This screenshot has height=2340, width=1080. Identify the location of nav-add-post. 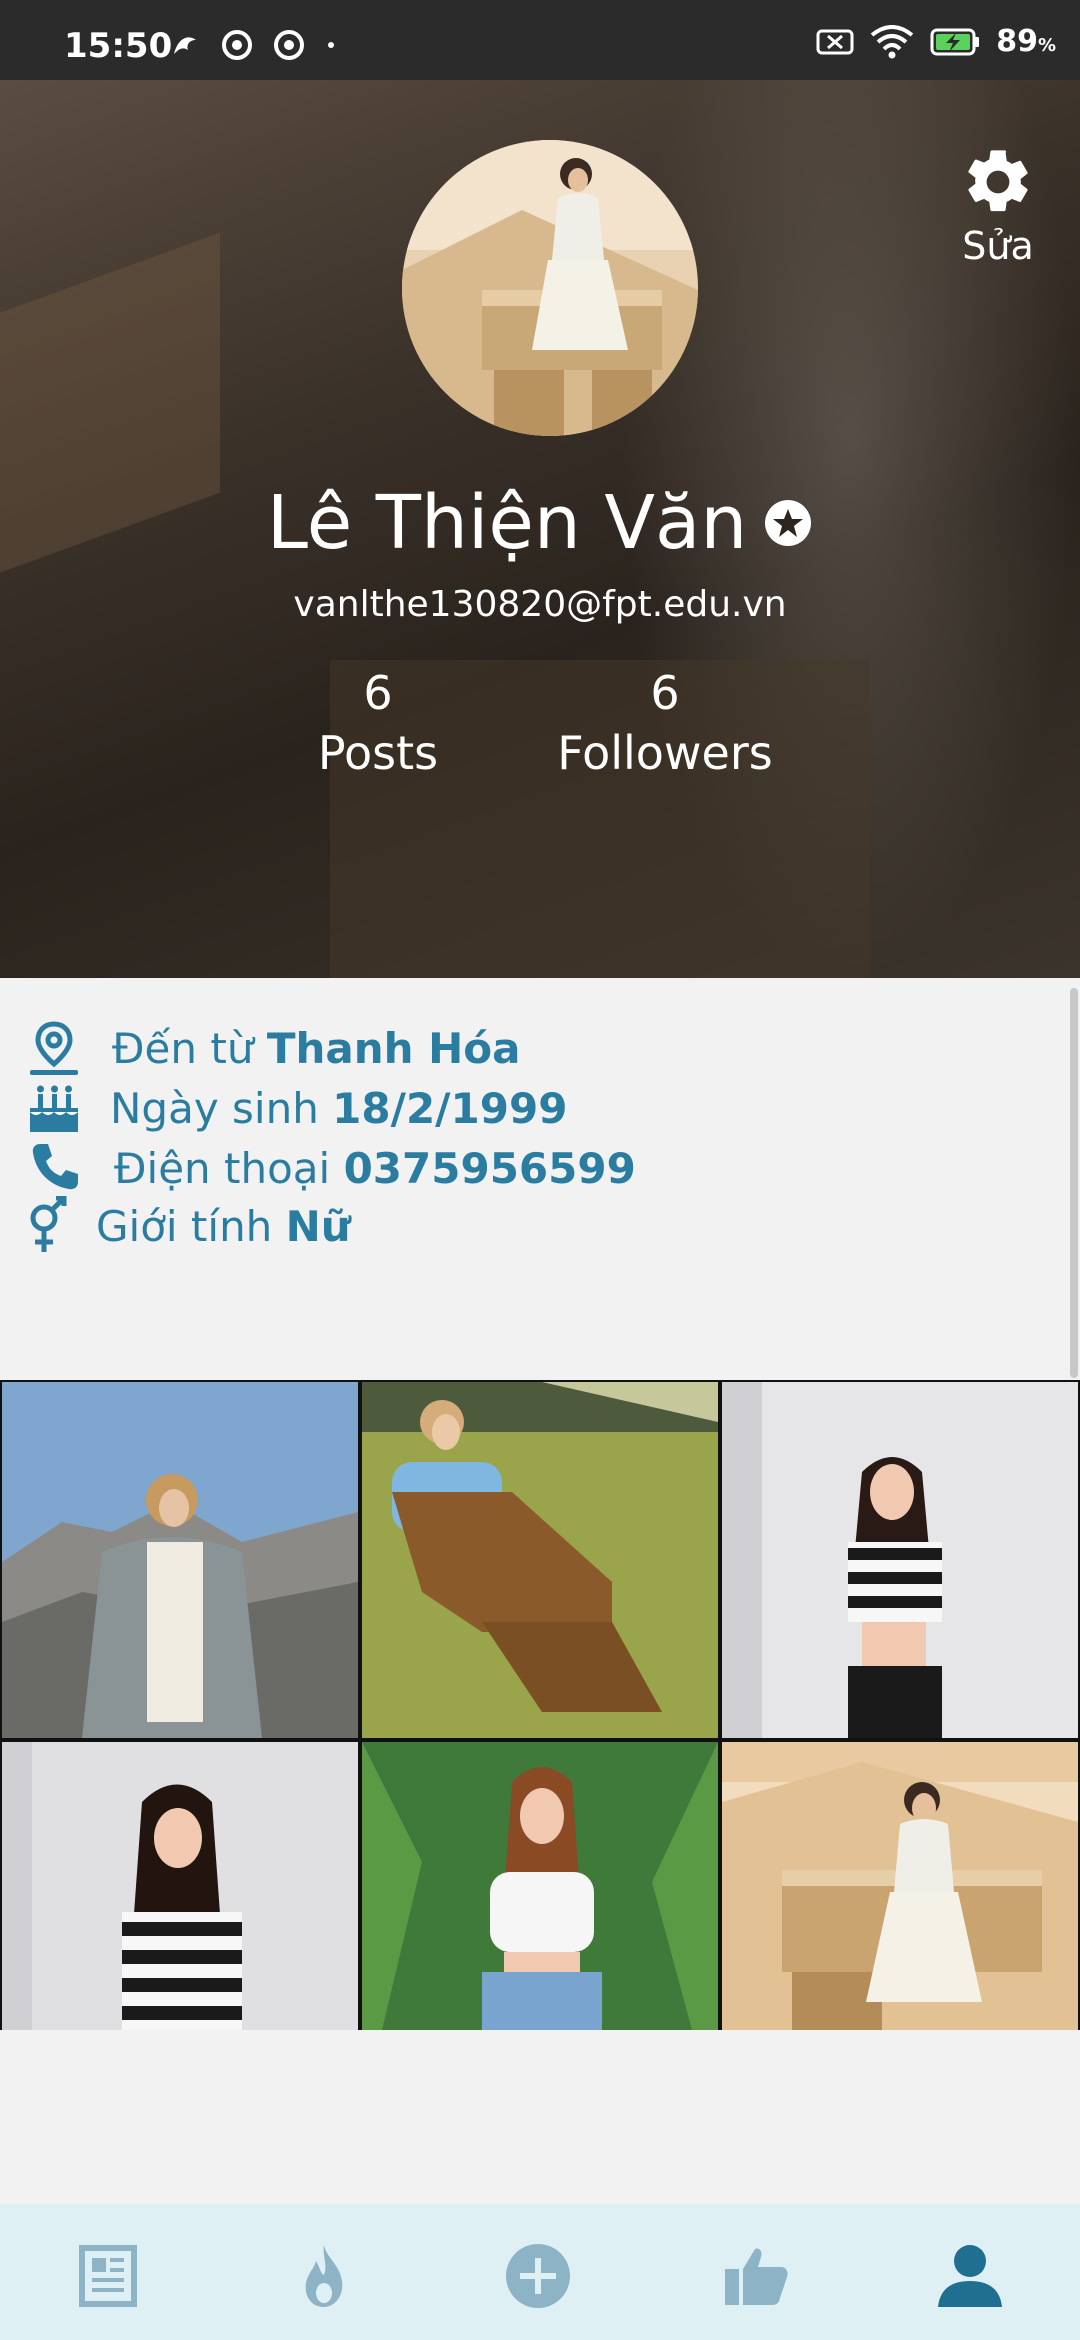
(538, 2276).